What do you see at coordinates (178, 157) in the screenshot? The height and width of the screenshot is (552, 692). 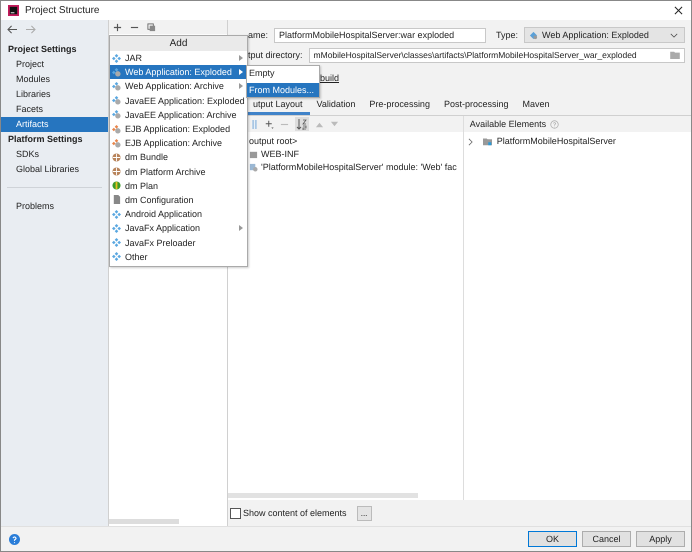 I see `menu-item: dm Bundle` at bounding box center [178, 157].